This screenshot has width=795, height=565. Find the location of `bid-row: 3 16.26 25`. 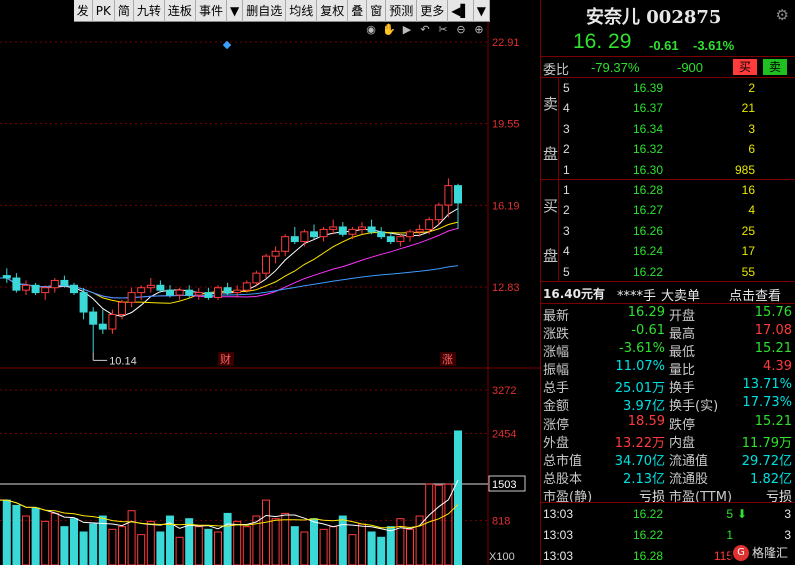

bid-row: 3 16.26 25 is located at coordinates (678, 231).